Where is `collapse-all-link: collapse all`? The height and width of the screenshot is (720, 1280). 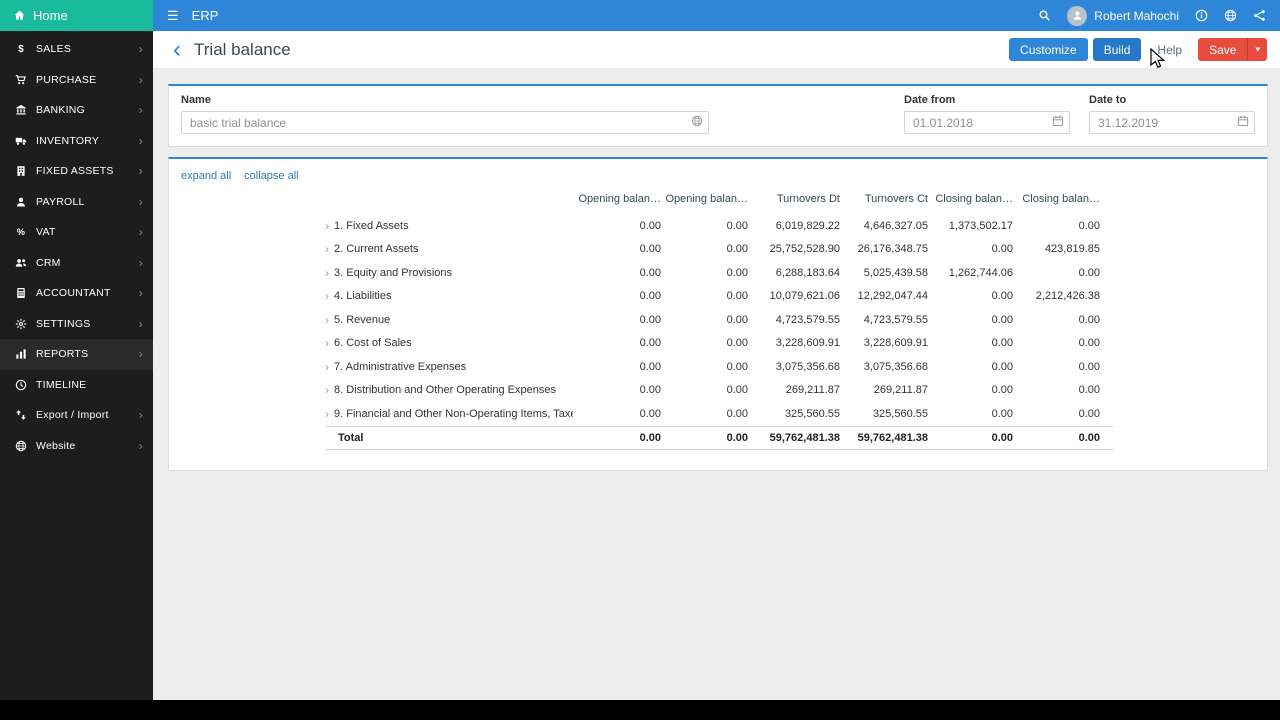 collapse-all-link: collapse all is located at coordinates (271, 176).